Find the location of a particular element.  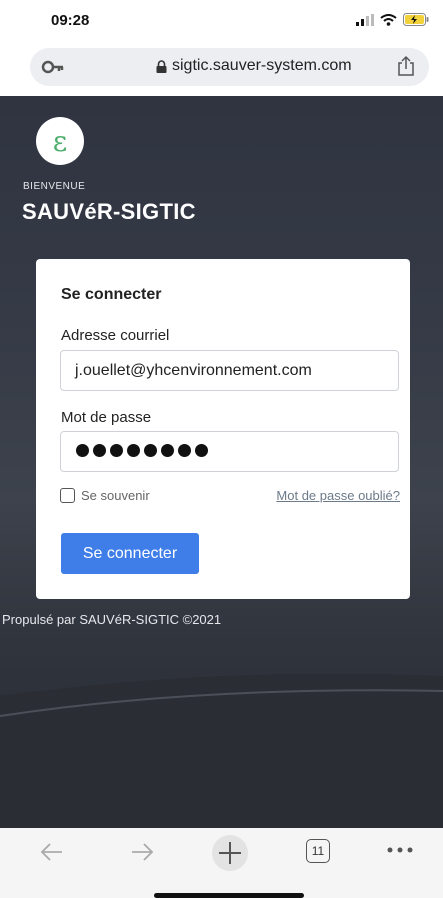

address-bar: sigtic.sauver-system.com is located at coordinates (229, 67).